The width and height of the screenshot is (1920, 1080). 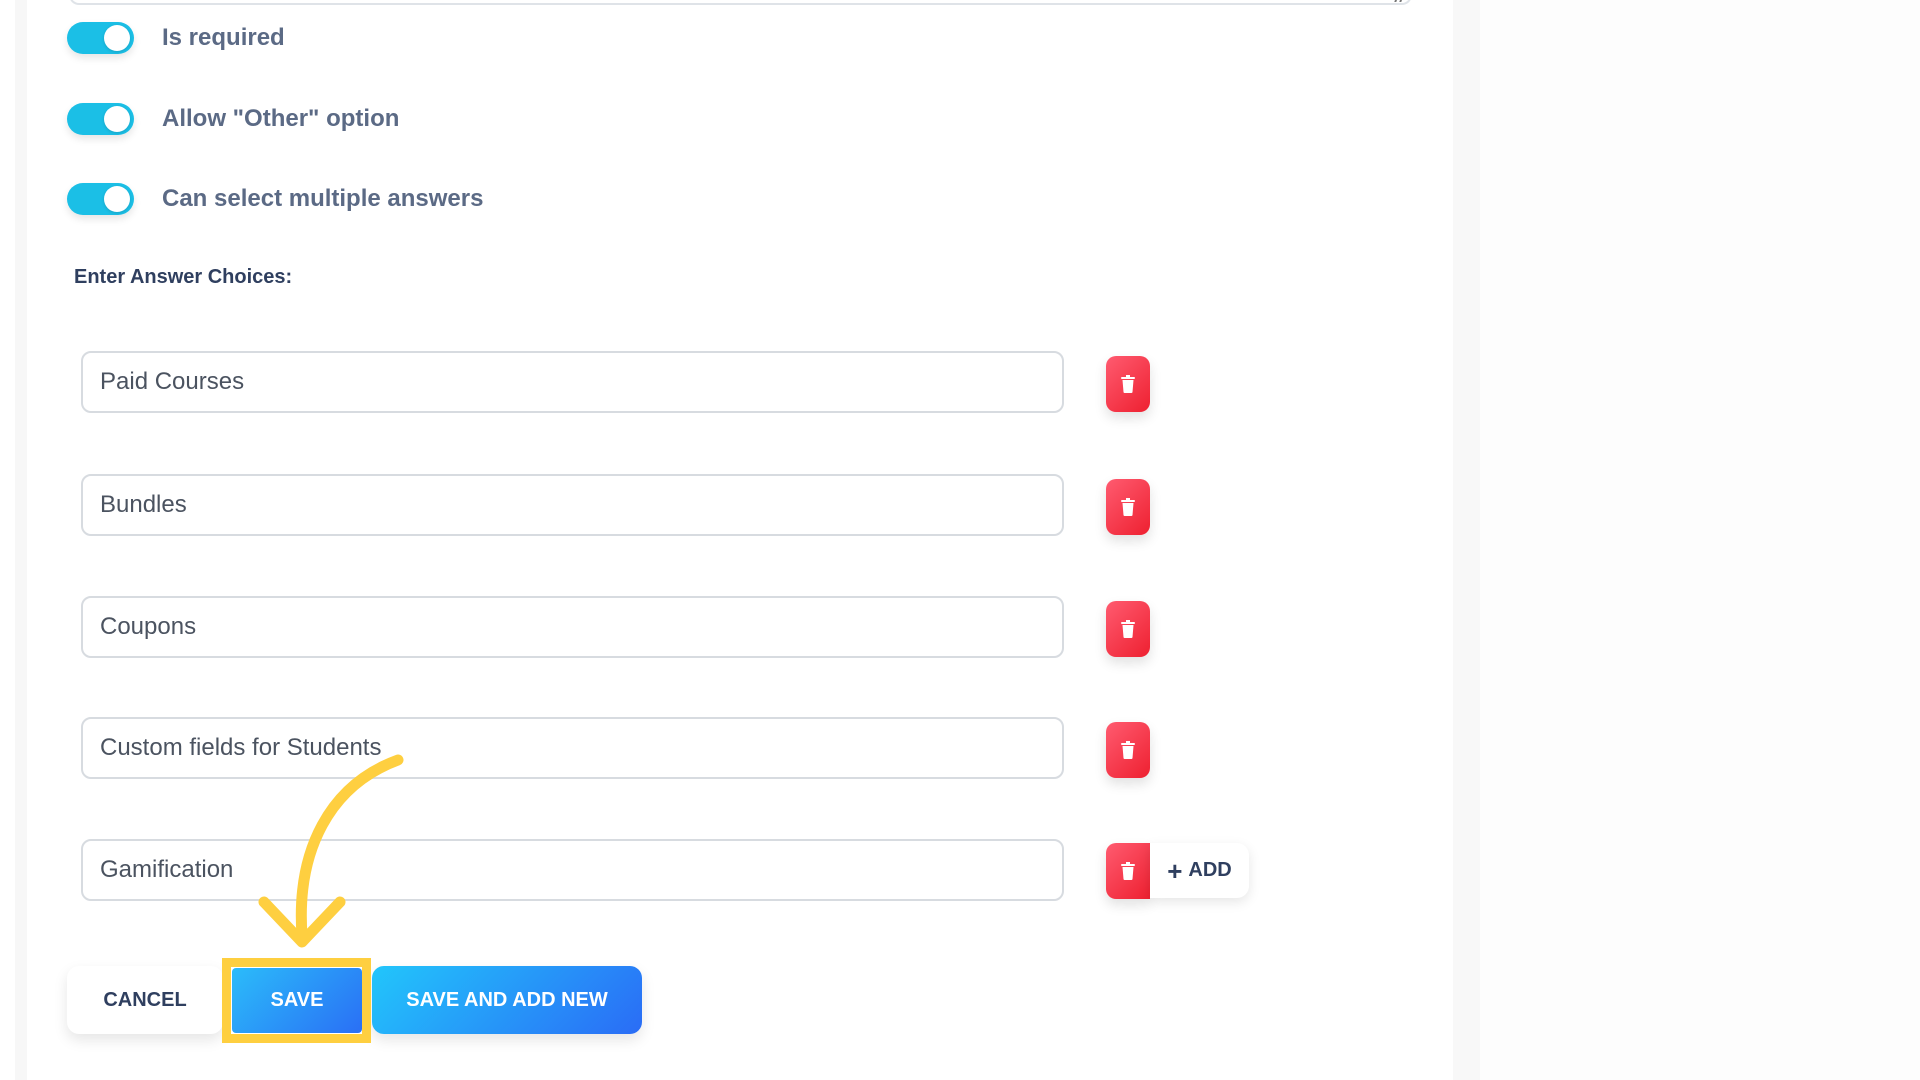 What do you see at coordinates (297, 1000) in the screenshot?
I see `save-button: SAVE` at bounding box center [297, 1000].